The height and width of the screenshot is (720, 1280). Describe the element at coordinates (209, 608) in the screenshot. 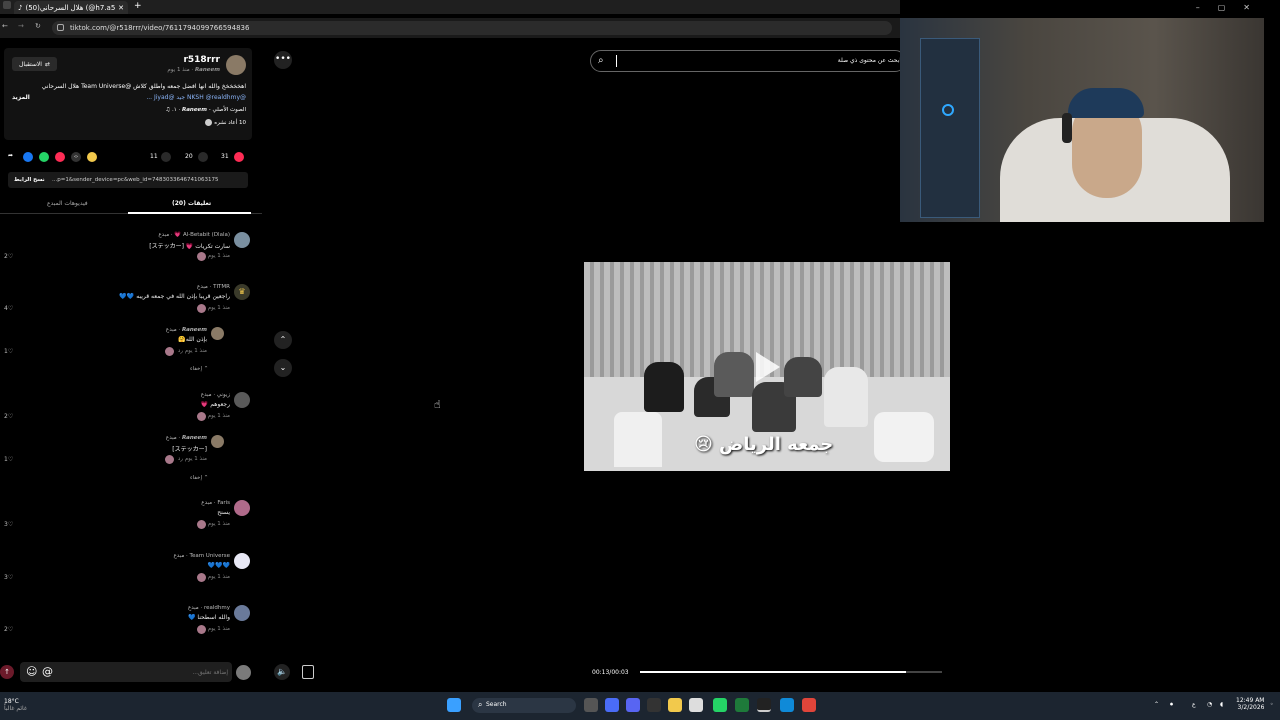

I see `commenter-name: realdhmy · مبدع` at that location.